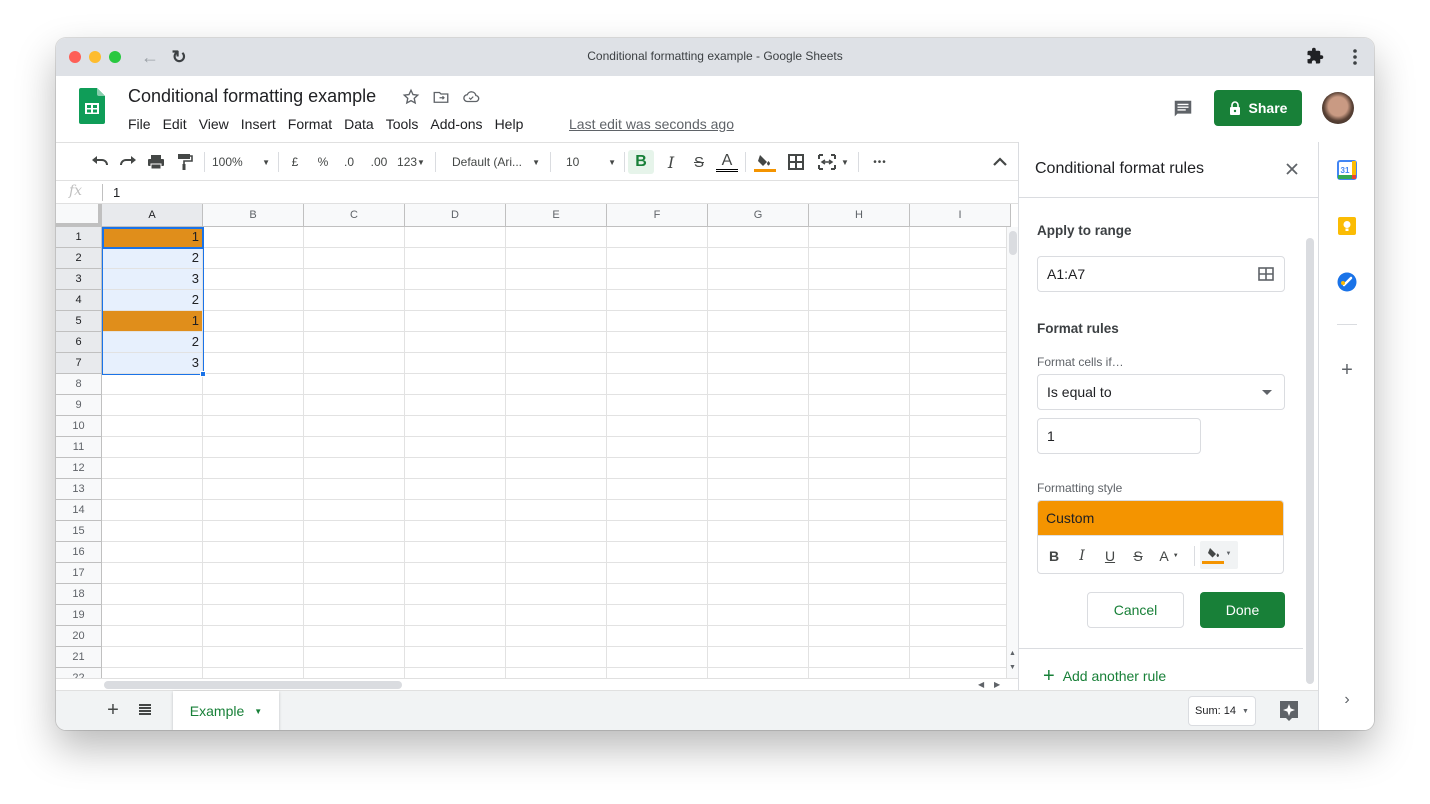 The height and width of the screenshot is (804, 1430). What do you see at coordinates (79, 489) in the screenshot?
I see `row-header-13: 13` at bounding box center [79, 489].